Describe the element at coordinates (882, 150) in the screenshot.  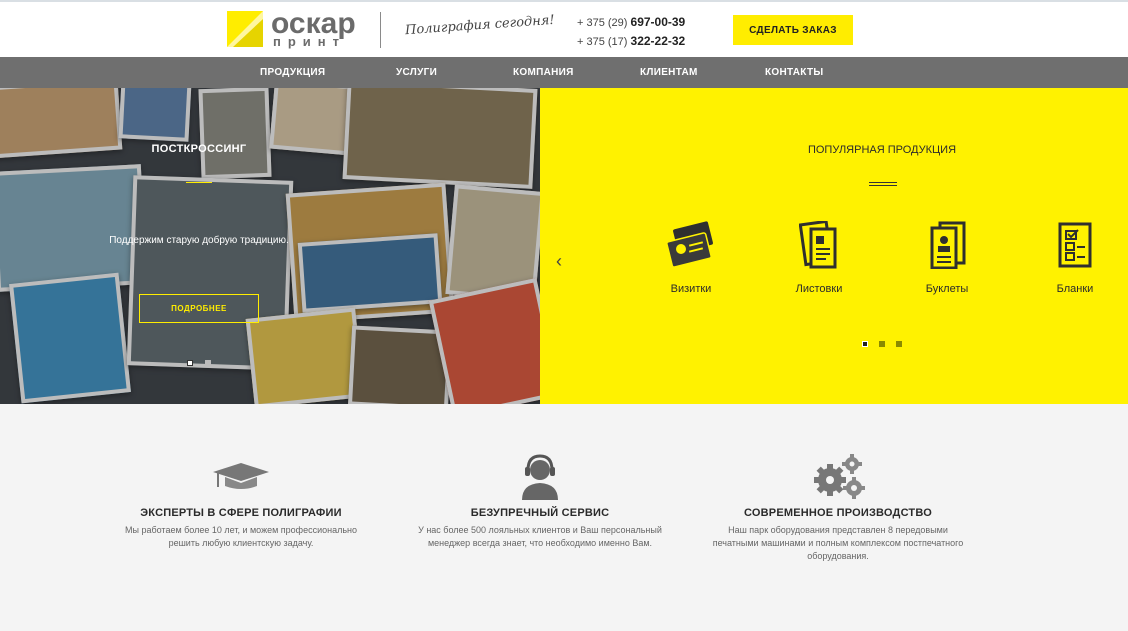
I see `popular-title: ПОПУЛЯРНАЯ ПРОДУКЦИЯ` at that location.